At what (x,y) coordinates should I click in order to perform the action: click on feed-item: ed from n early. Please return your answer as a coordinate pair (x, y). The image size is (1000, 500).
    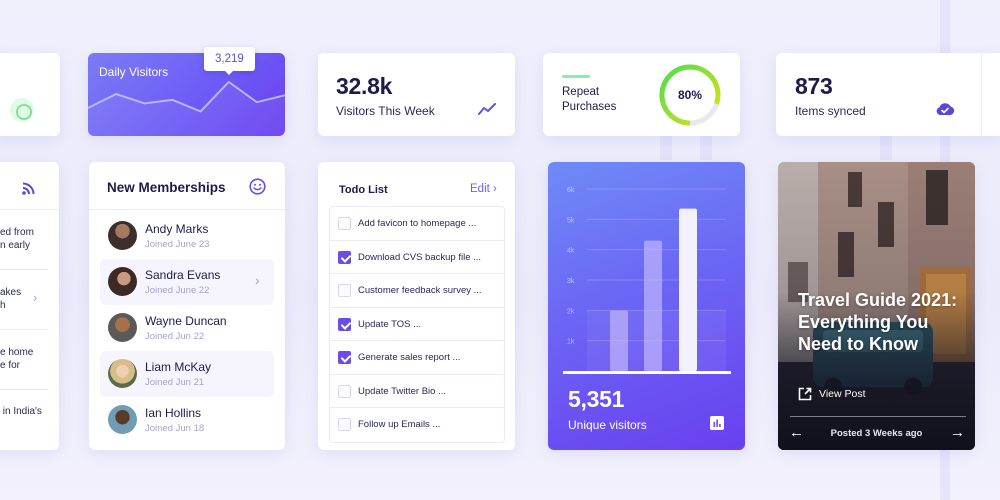
    Looking at the image, I should click on (17, 239).